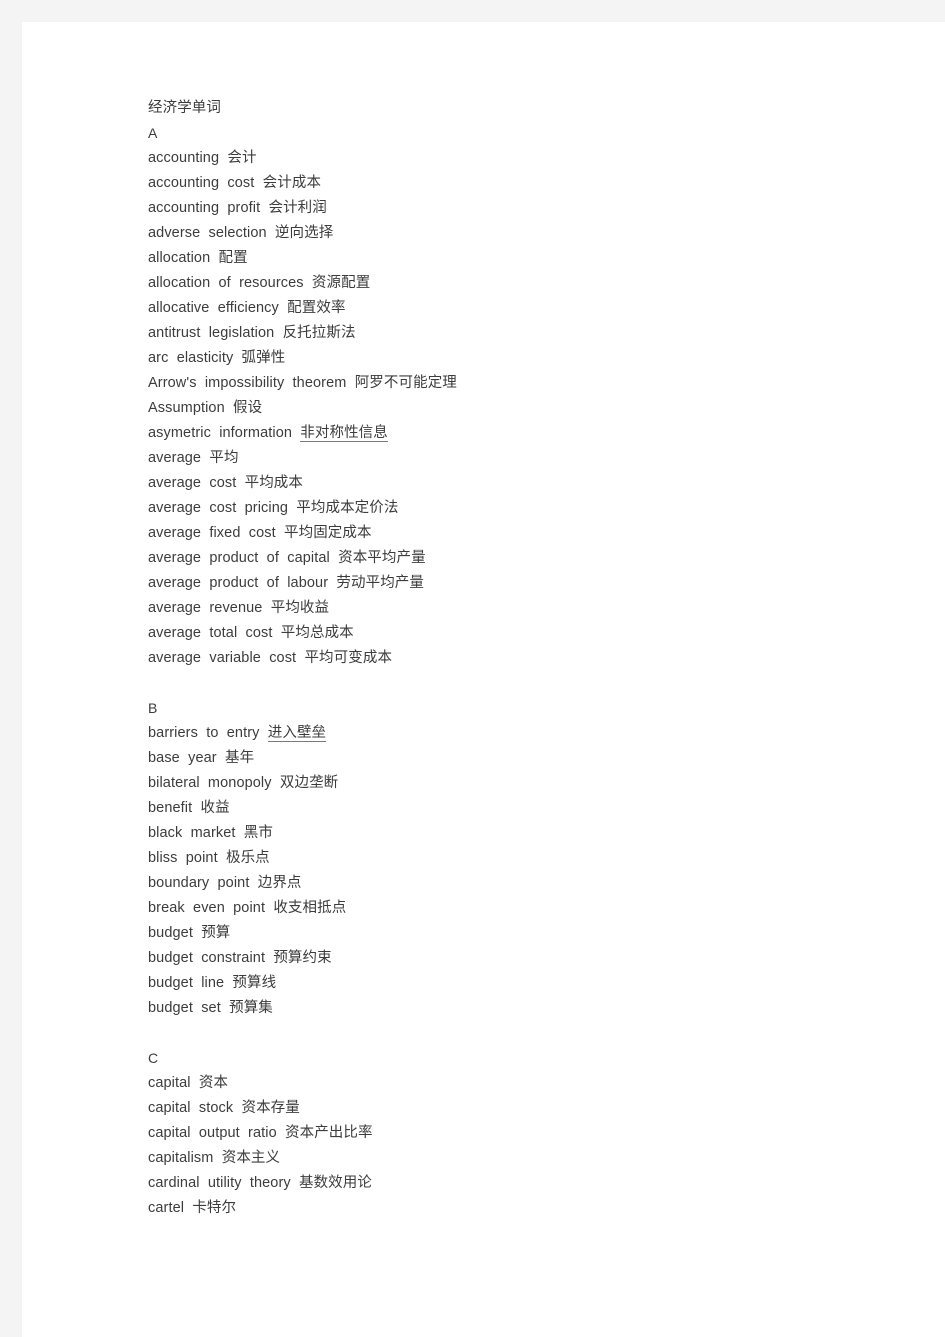 Image resolution: width=945 pixels, height=1337 pixels. Describe the element at coordinates (208, 733) in the screenshot. I see `entry-term: barriers to entry` at that location.